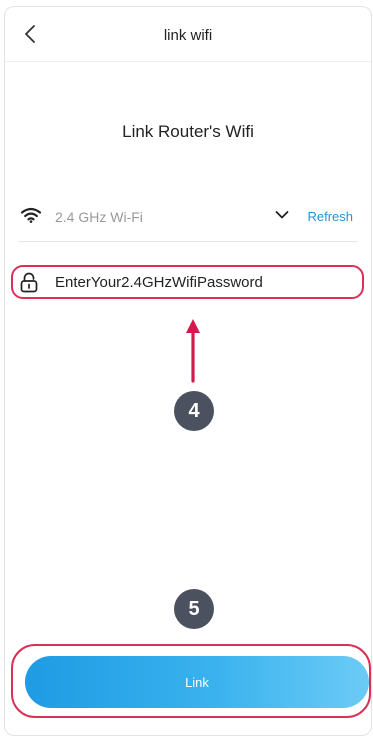 The image size is (373, 736). I want to click on step-badge-4: 4, so click(194, 411).